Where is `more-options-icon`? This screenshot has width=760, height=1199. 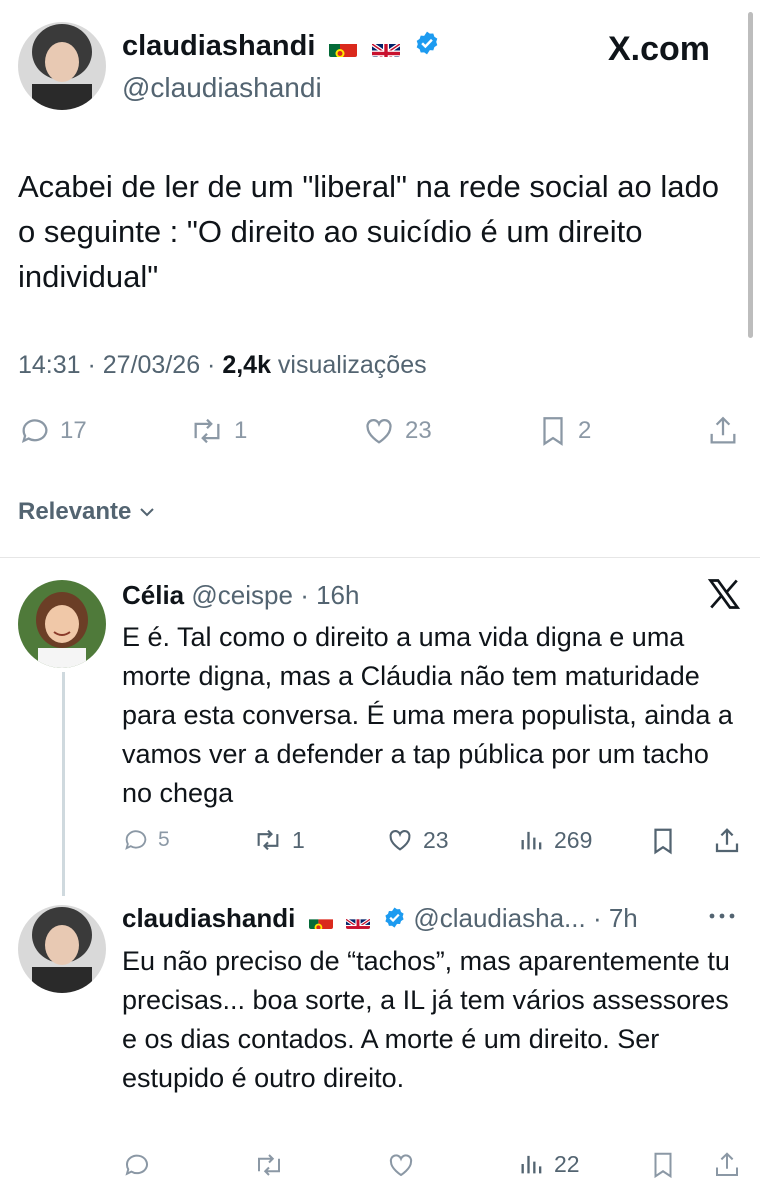
more-options-icon is located at coordinates (722, 918).